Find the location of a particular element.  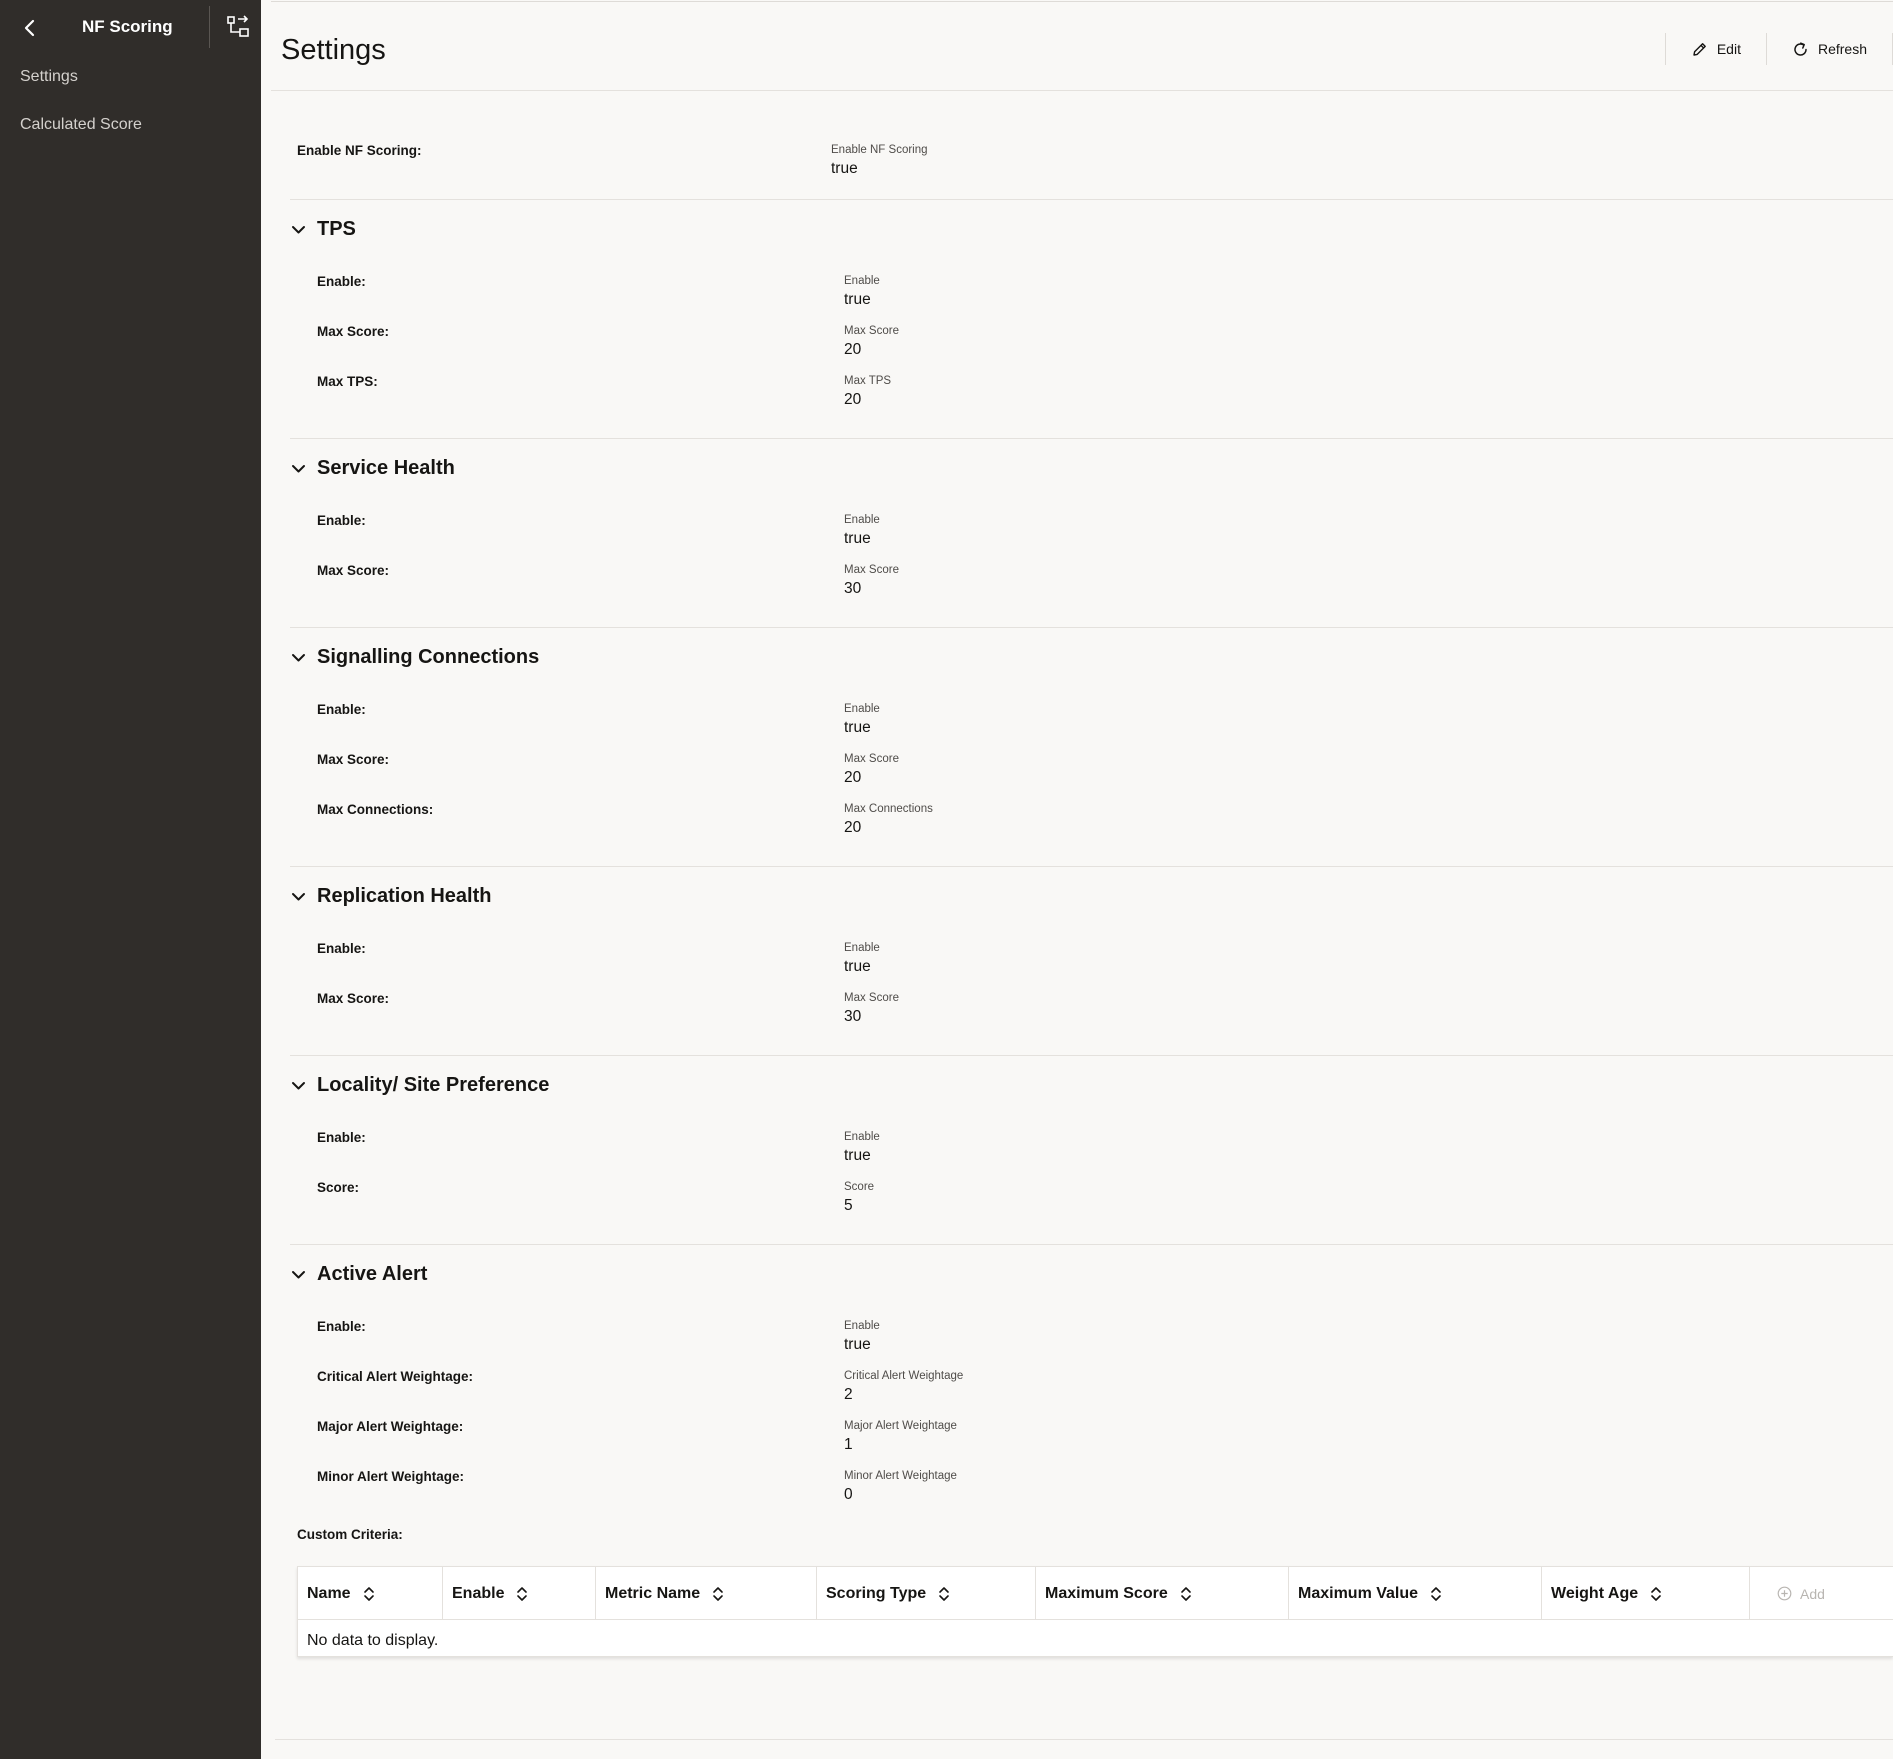

header-divider is located at coordinates (1082, 90).